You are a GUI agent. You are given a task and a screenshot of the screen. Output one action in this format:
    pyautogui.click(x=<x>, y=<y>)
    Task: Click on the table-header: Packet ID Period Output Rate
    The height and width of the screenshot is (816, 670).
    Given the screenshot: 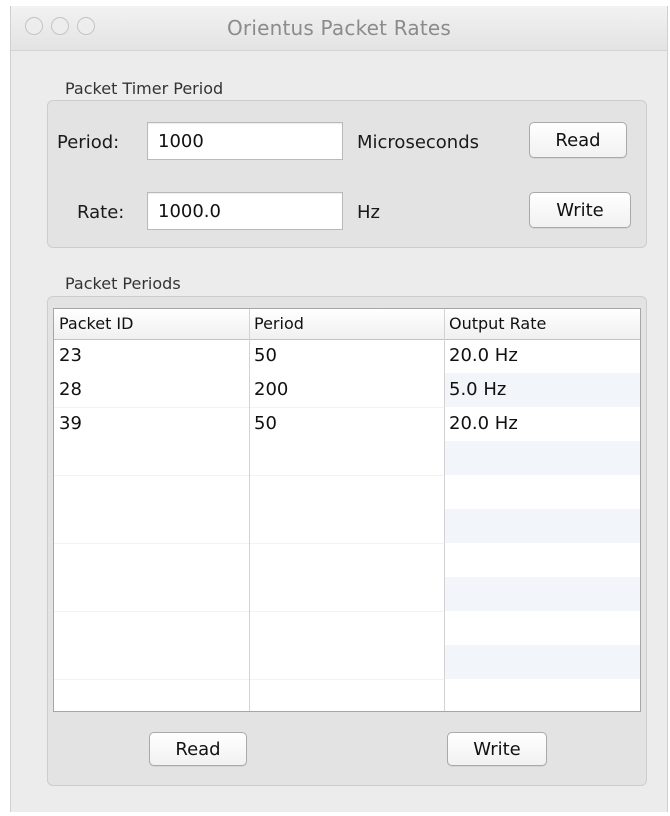 What is the action you would take?
    pyautogui.click(x=347, y=324)
    